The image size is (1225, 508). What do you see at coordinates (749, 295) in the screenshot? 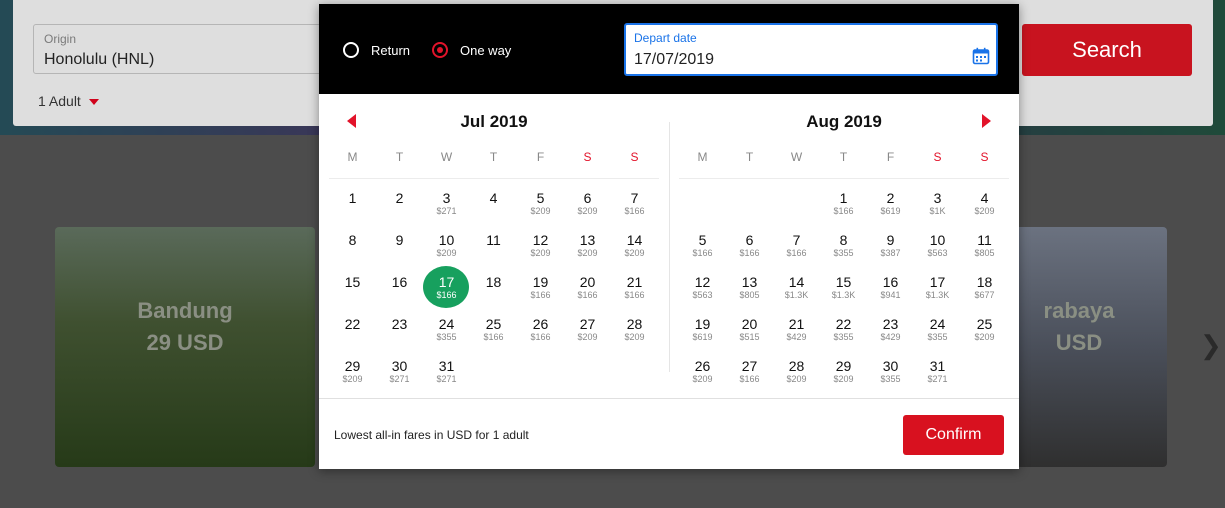
I see `day-price: $805` at bounding box center [749, 295].